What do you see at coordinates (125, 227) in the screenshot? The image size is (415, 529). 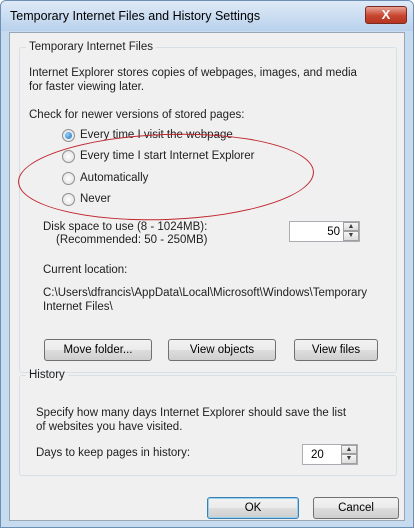 I see `disk-space-label: Disk space to use (8 - 1024MB):` at bounding box center [125, 227].